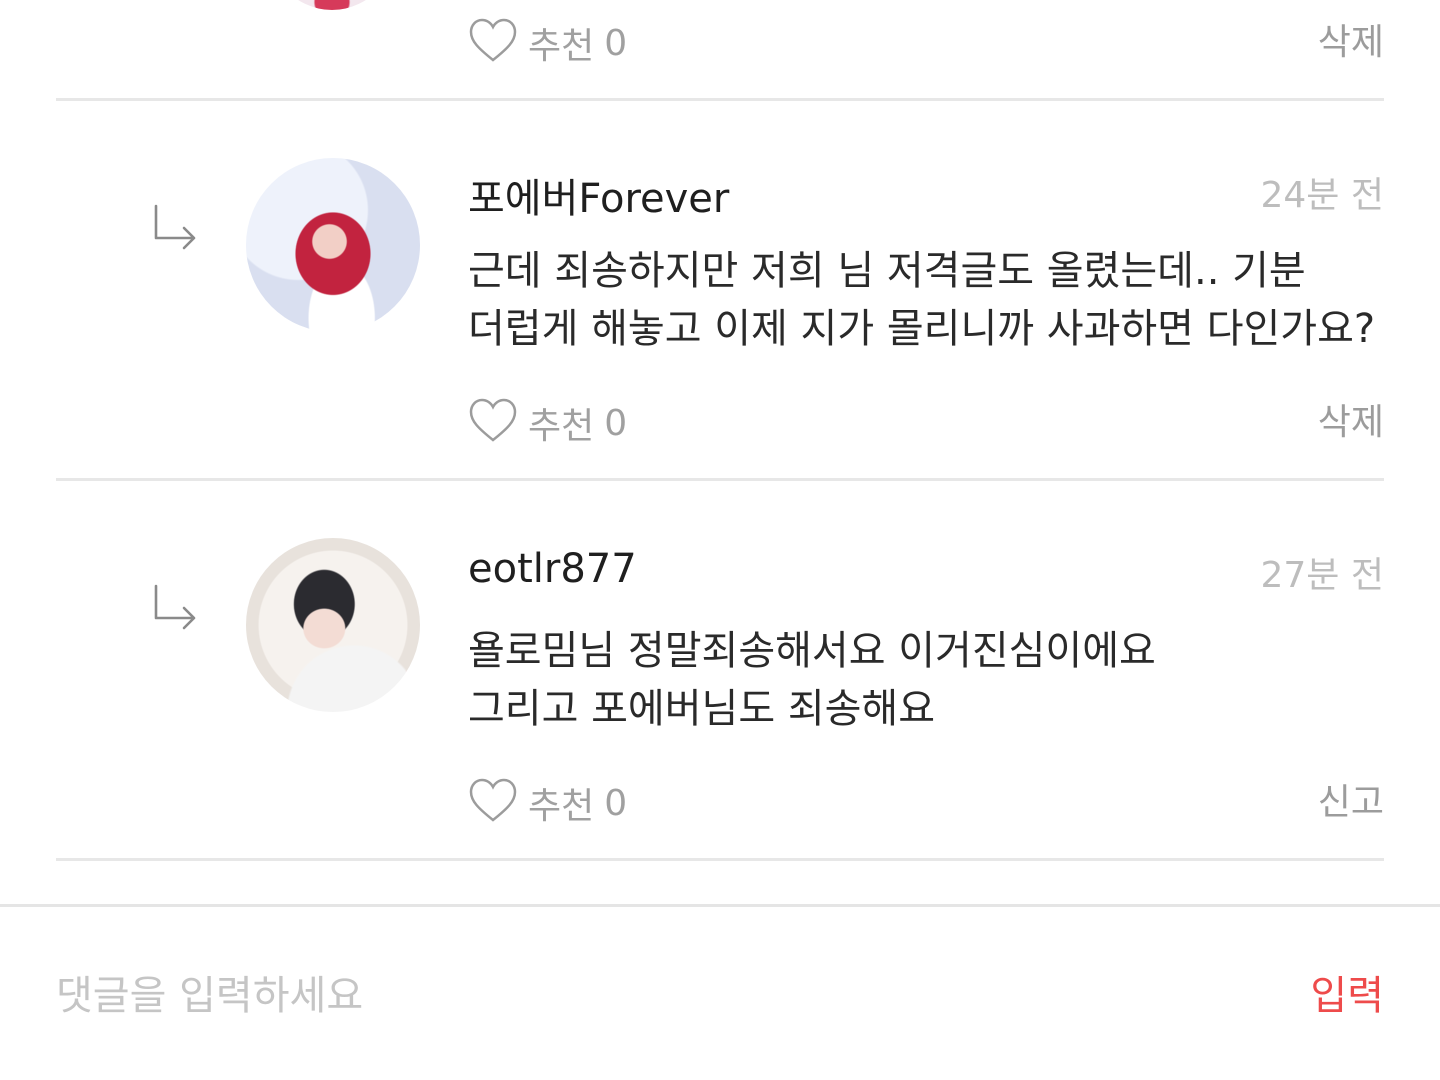  I want to click on comment-input, so click(626, 996).